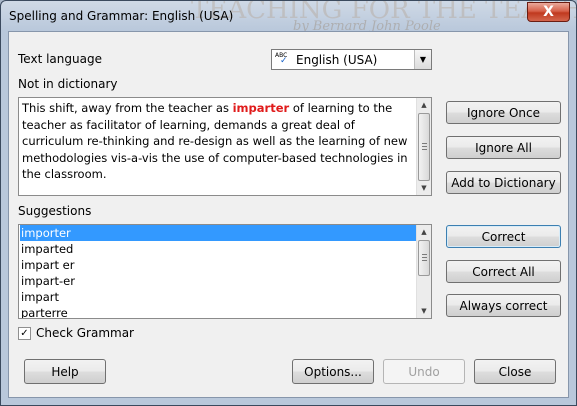  What do you see at coordinates (60, 59) in the screenshot?
I see `text-language-label: Text language` at bounding box center [60, 59].